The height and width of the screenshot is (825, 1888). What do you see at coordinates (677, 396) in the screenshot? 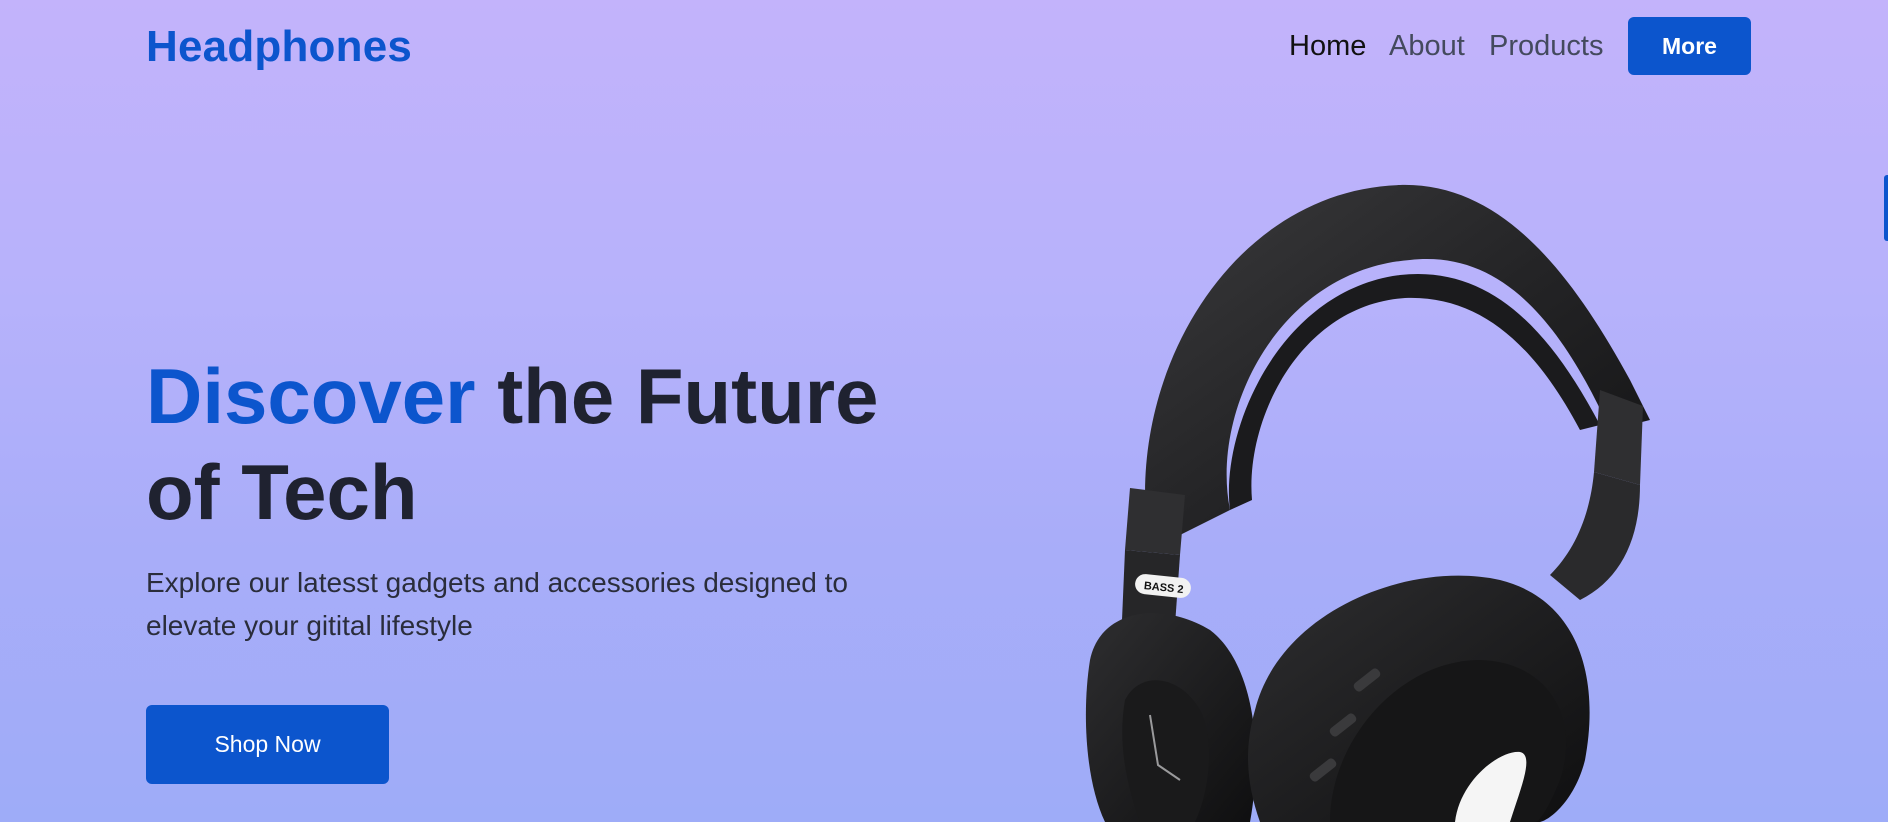
I see `headline-rest: the Future` at bounding box center [677, 396].